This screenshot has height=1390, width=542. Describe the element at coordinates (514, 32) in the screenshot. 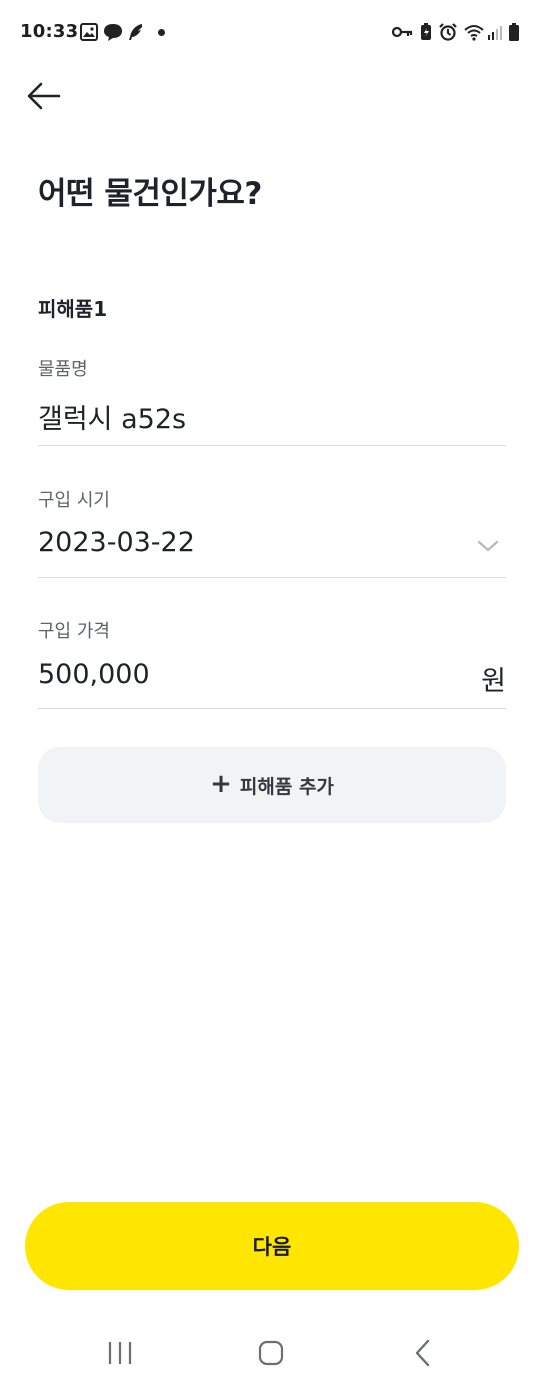

I see `battery-icon` at that location.